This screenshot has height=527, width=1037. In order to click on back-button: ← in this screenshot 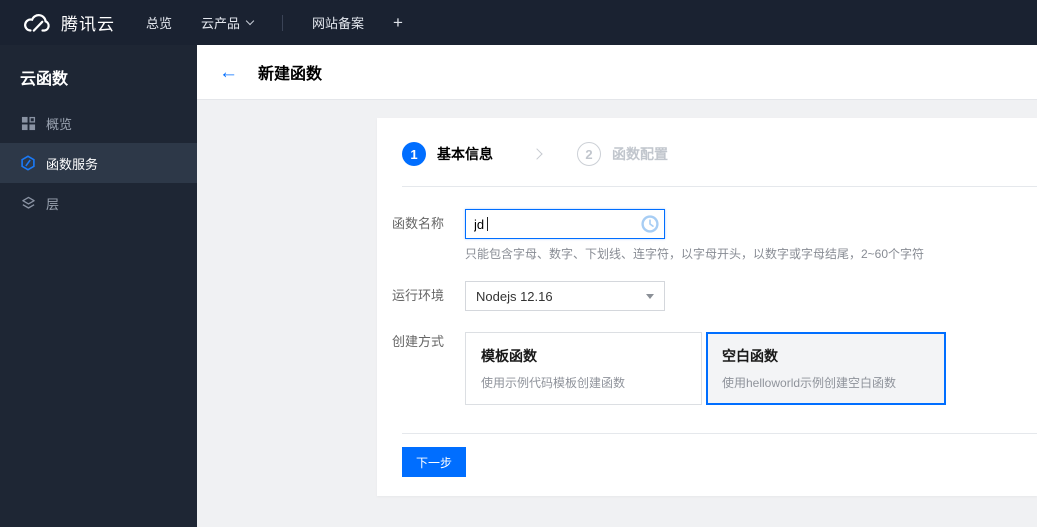, I will do `click(228, 72)`.